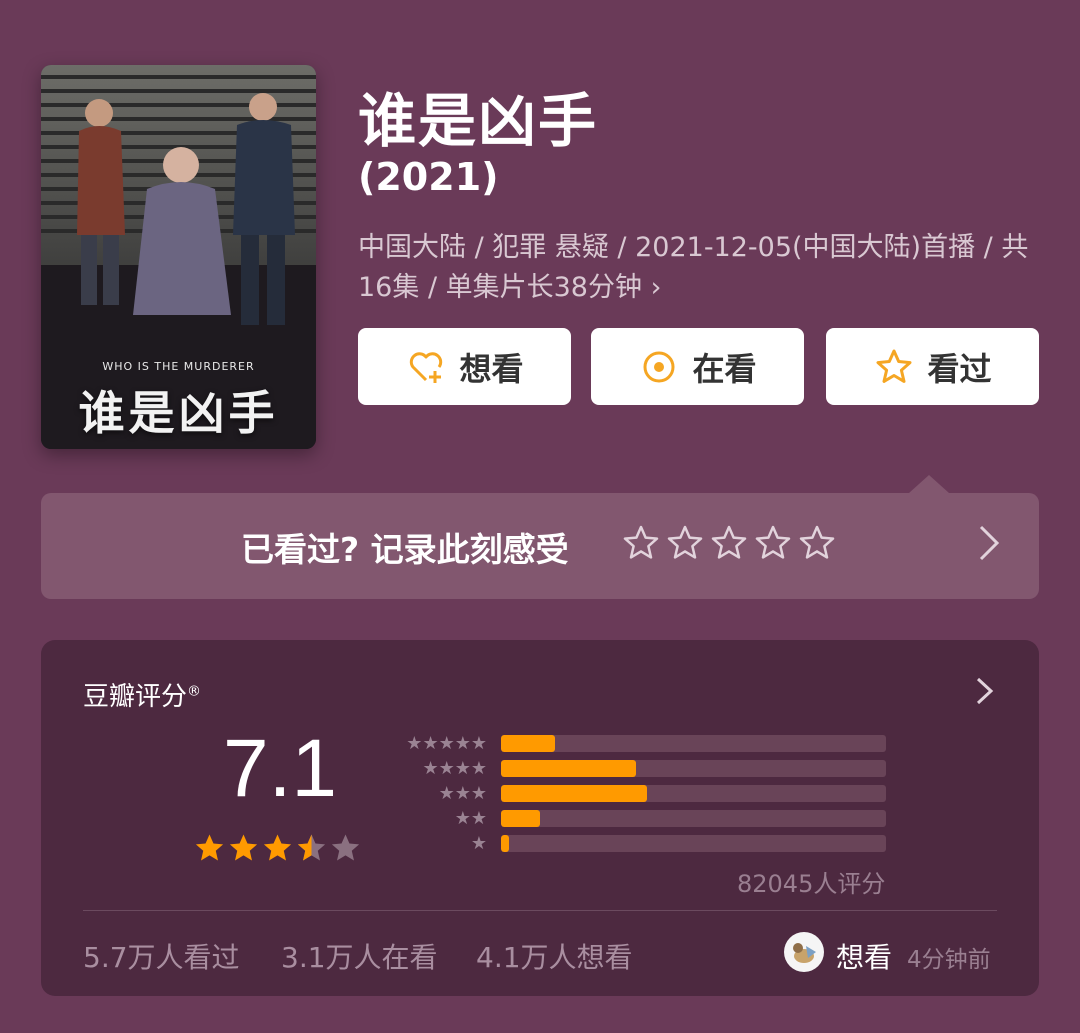 The width and height of the screenshot is (1080, 1033). I want to click on rating-bar-3: ★ ★ ★, so click(638, 793).